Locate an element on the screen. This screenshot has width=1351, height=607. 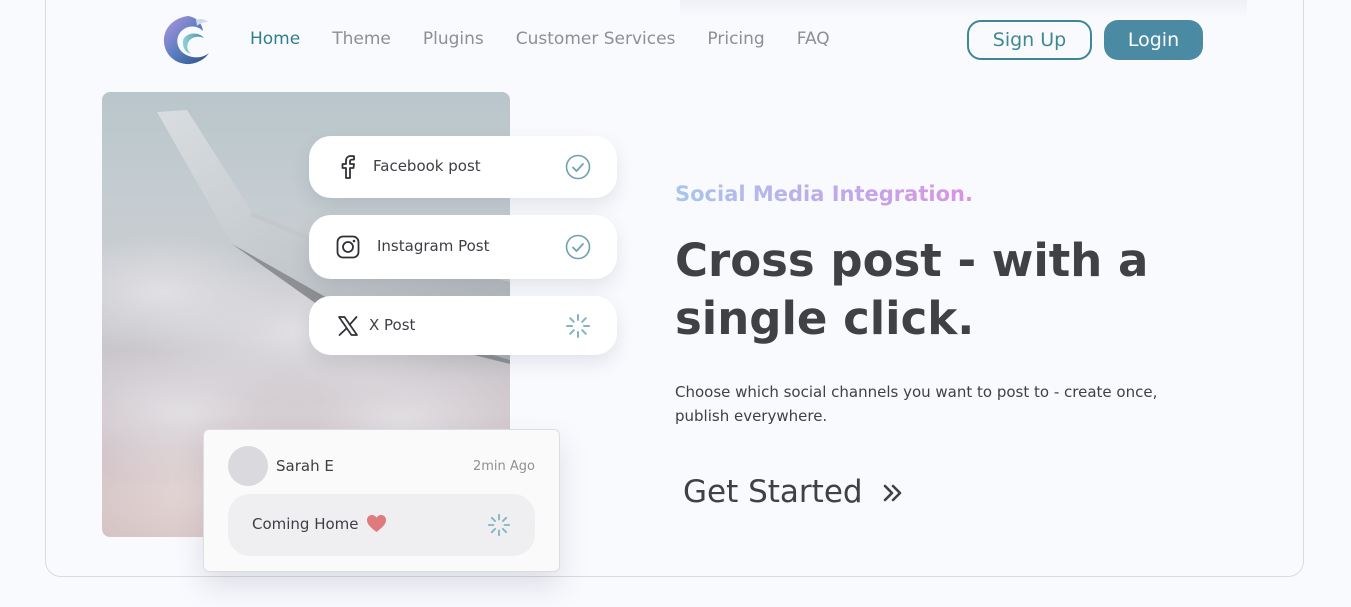
signup-button: Sign Up is located at coordinates (1029, 40).